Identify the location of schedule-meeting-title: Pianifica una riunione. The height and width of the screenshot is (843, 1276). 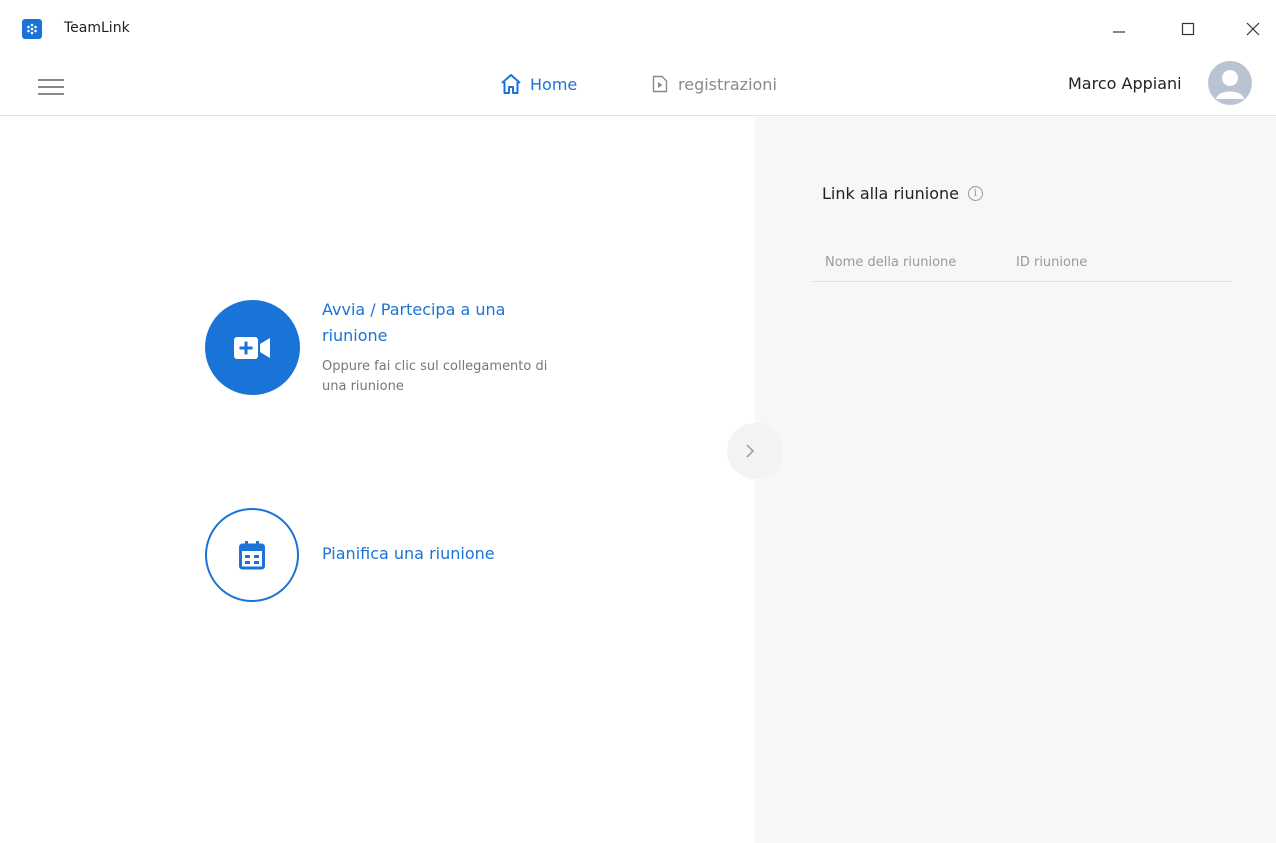
(452, 553).